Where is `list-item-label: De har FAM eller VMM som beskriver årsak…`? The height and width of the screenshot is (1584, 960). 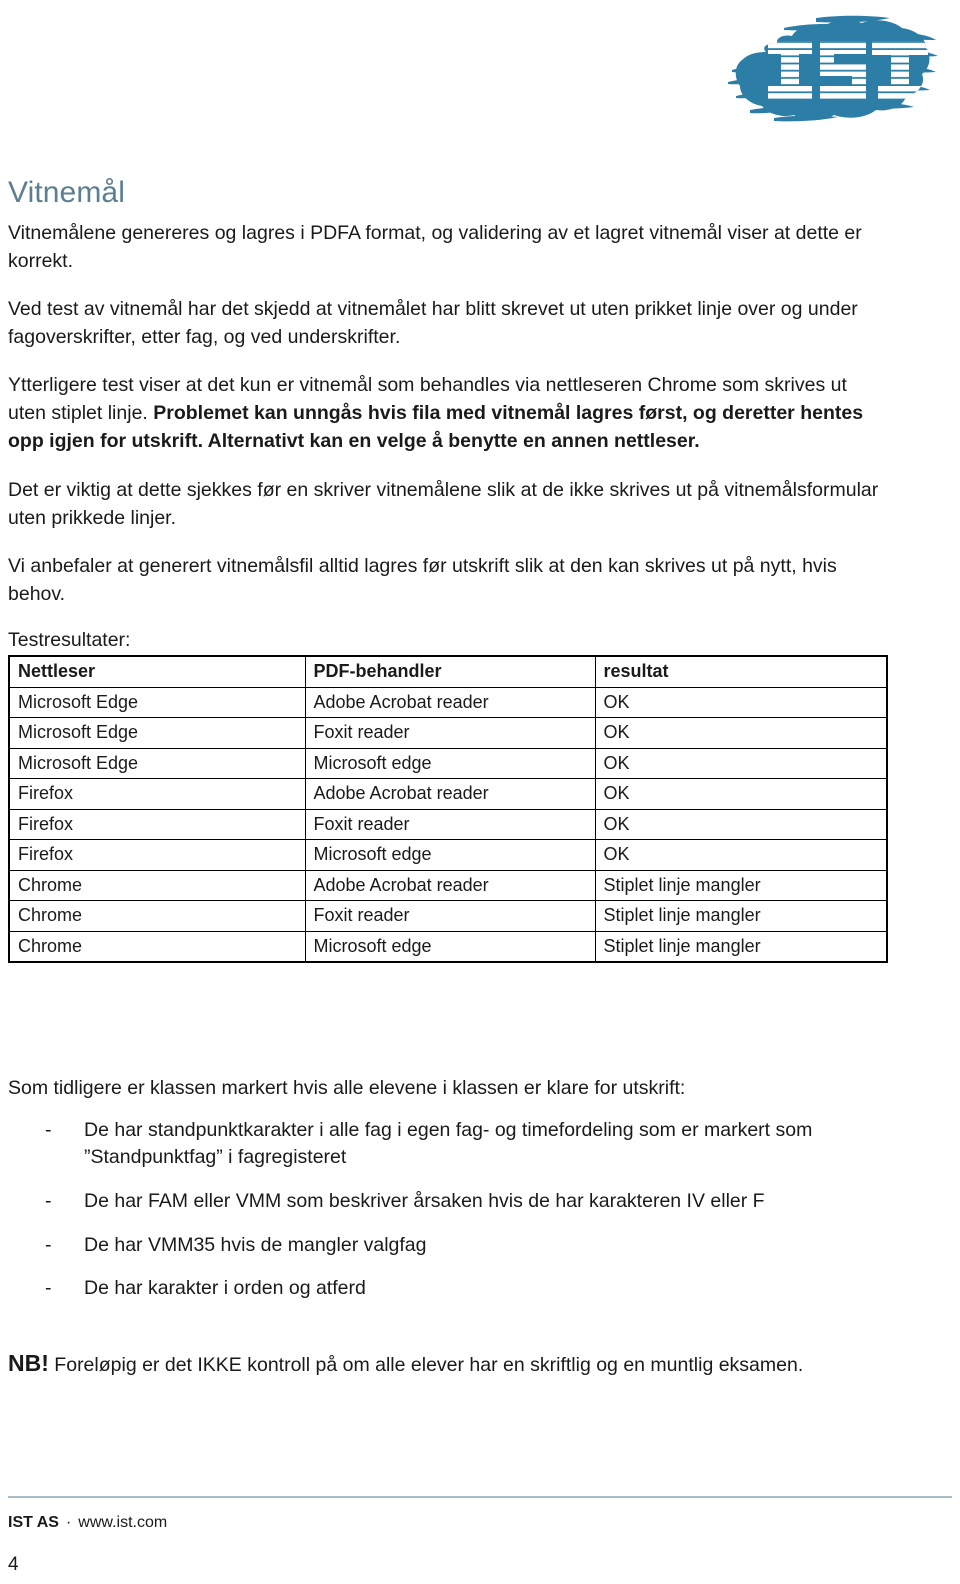 list-item-label: De har FAM eller VMM som beskriver årsak… is located at coordinates (424, 1200).